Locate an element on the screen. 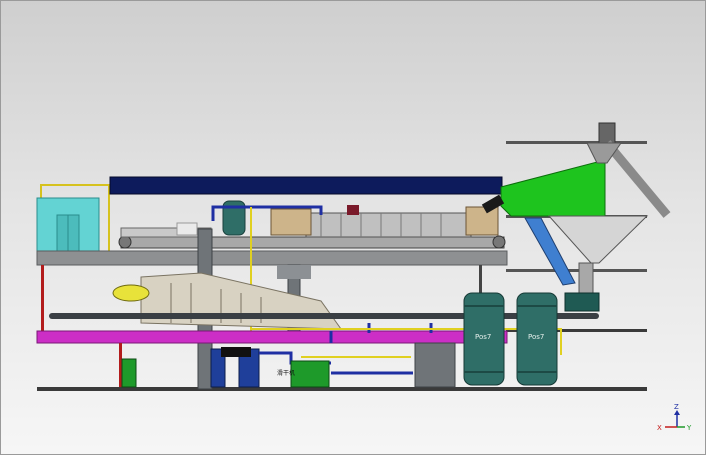 The image size is (706, 455). feeder-box is located at coordinates (582, 302).